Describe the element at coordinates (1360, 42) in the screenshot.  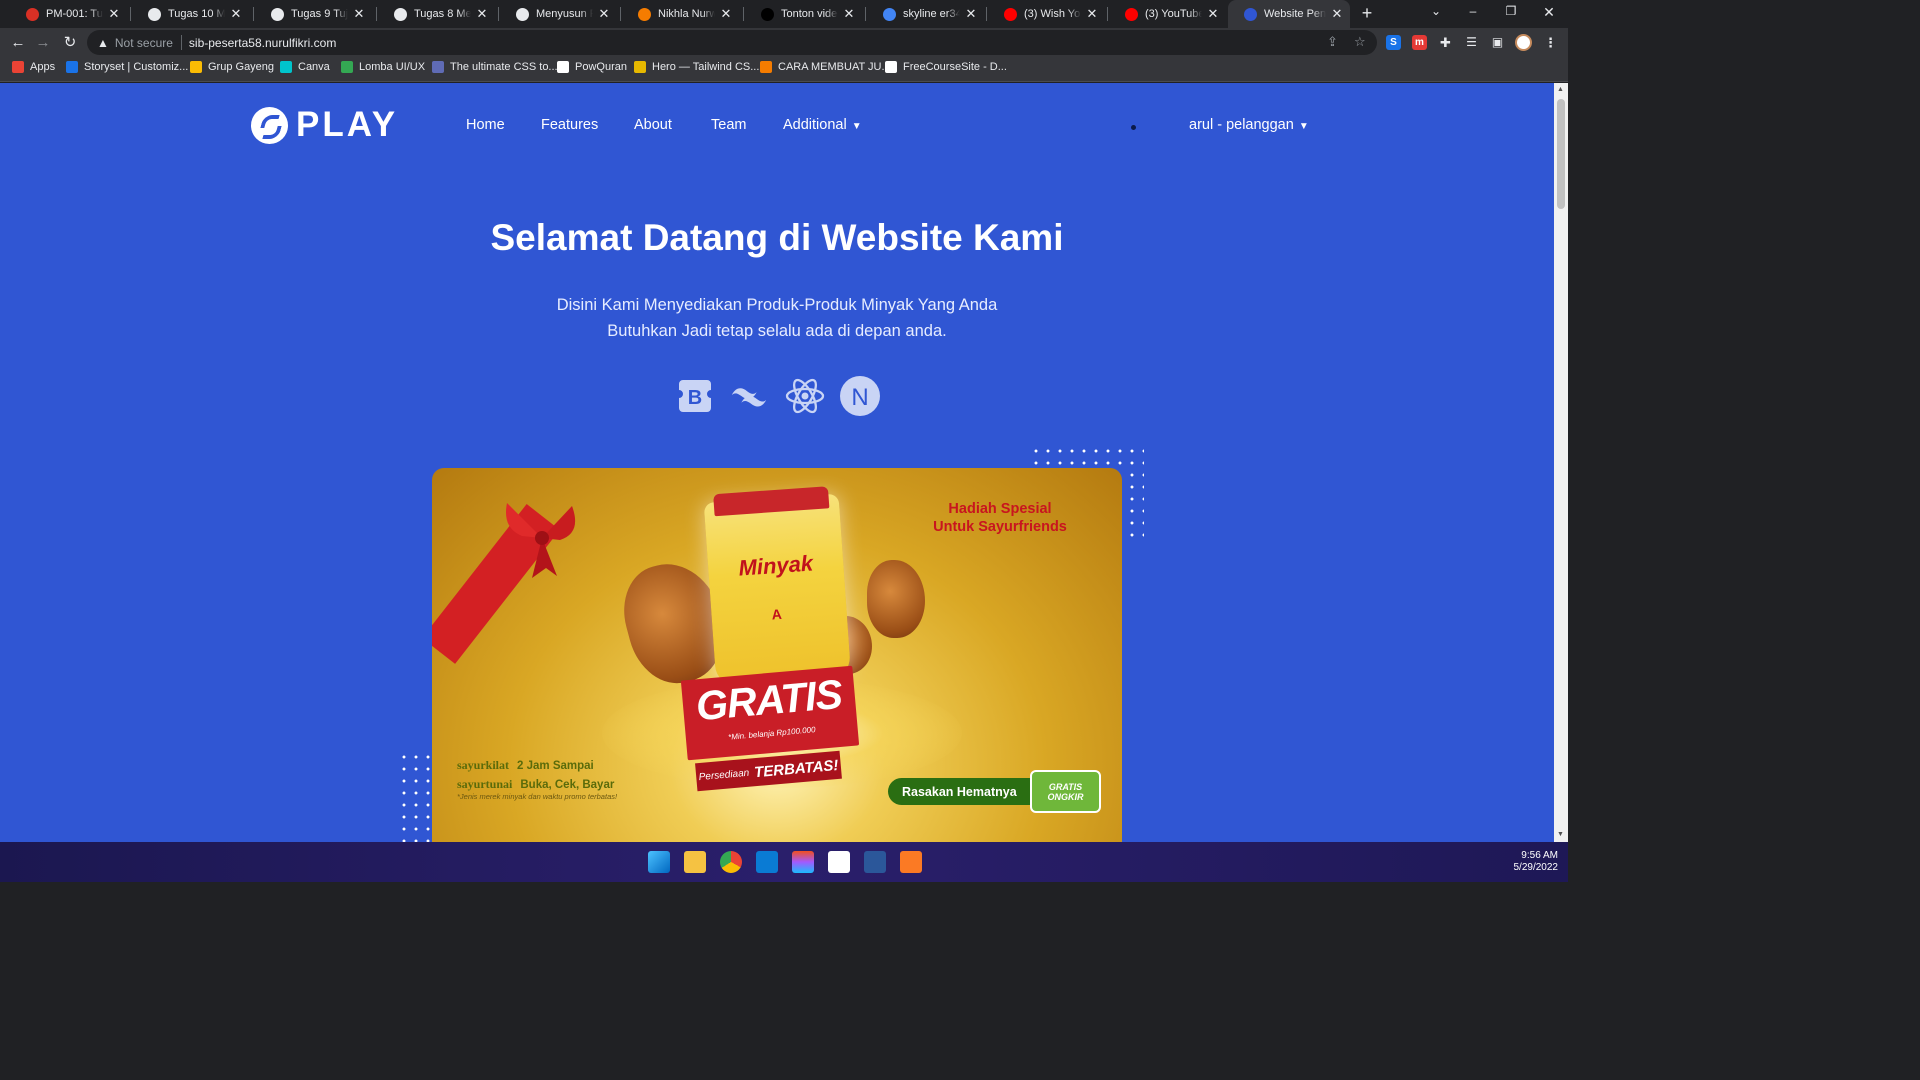
I see `bookmark-star-icon: ☆` at that location.